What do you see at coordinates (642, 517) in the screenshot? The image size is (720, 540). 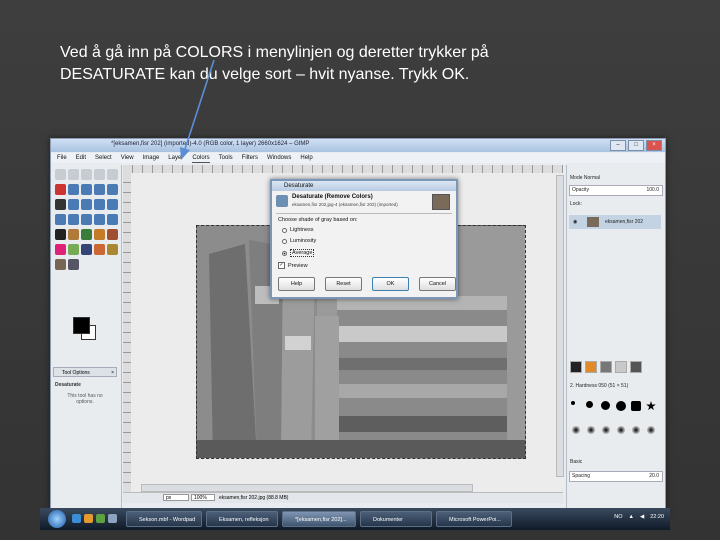 I see `volume-icon: ◀` at bounding box center [642, 517].